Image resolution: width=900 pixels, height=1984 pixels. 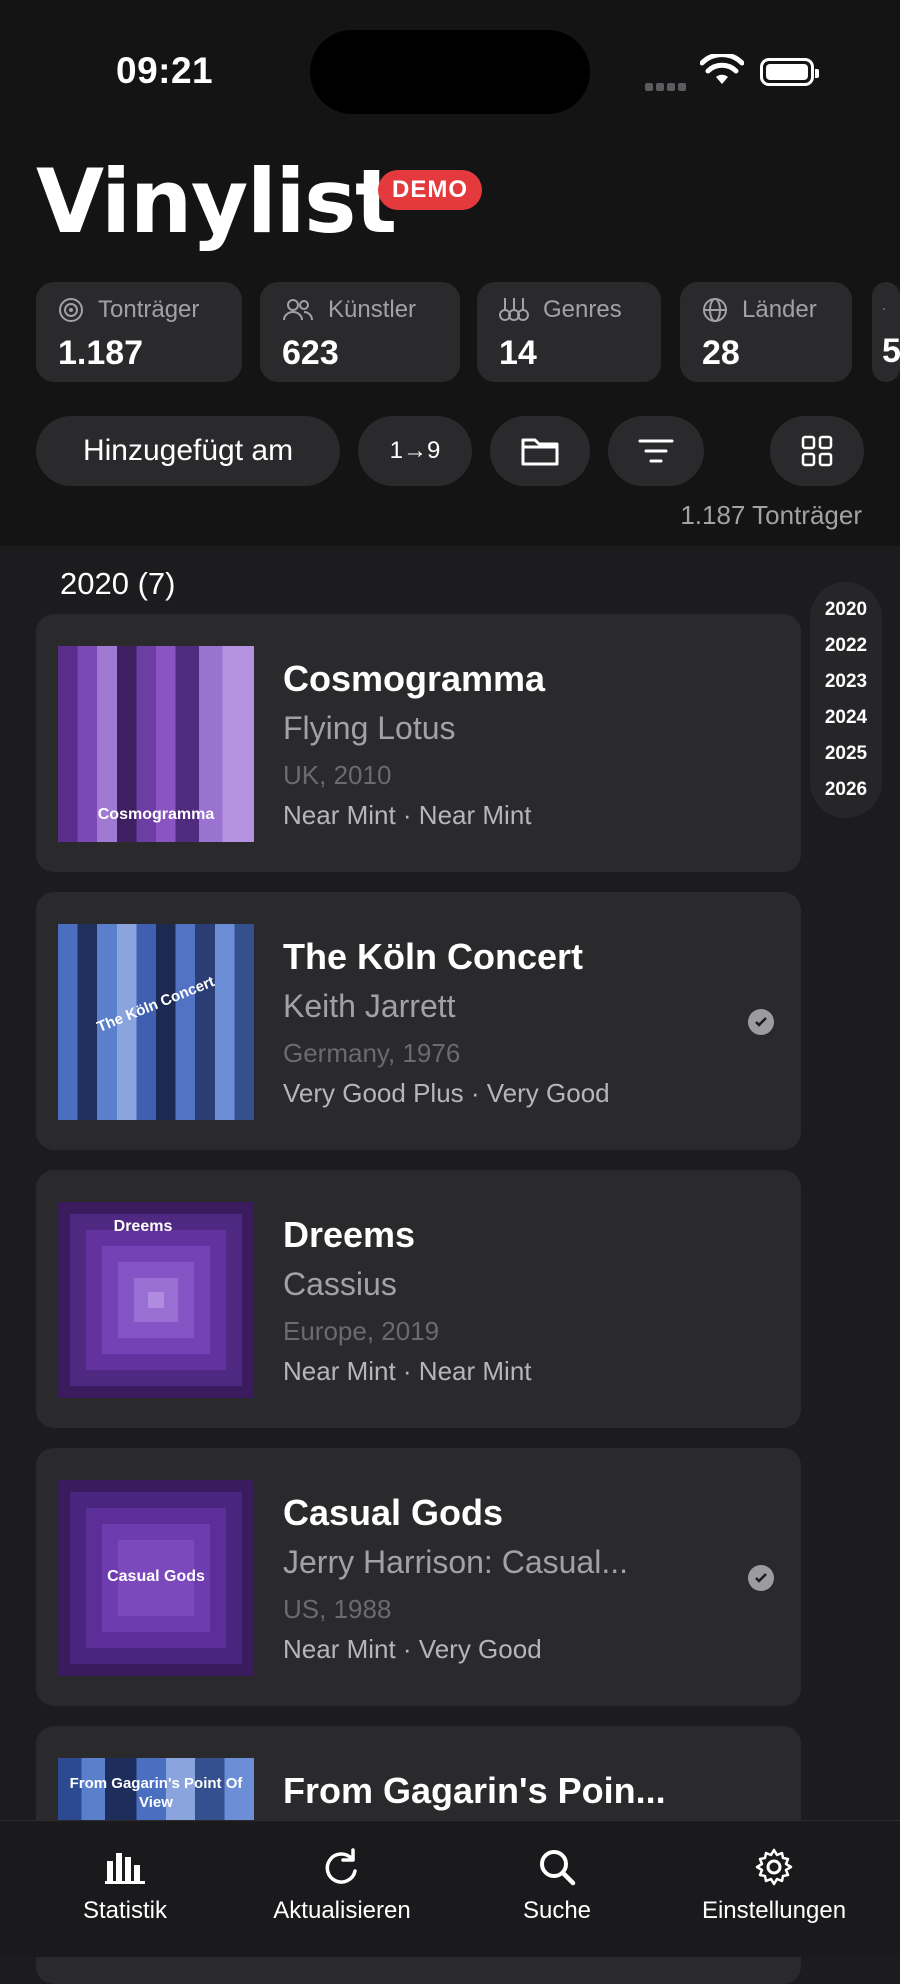 I want to click on cover-caption: Cosmogramma, so click(x=156, y=814).